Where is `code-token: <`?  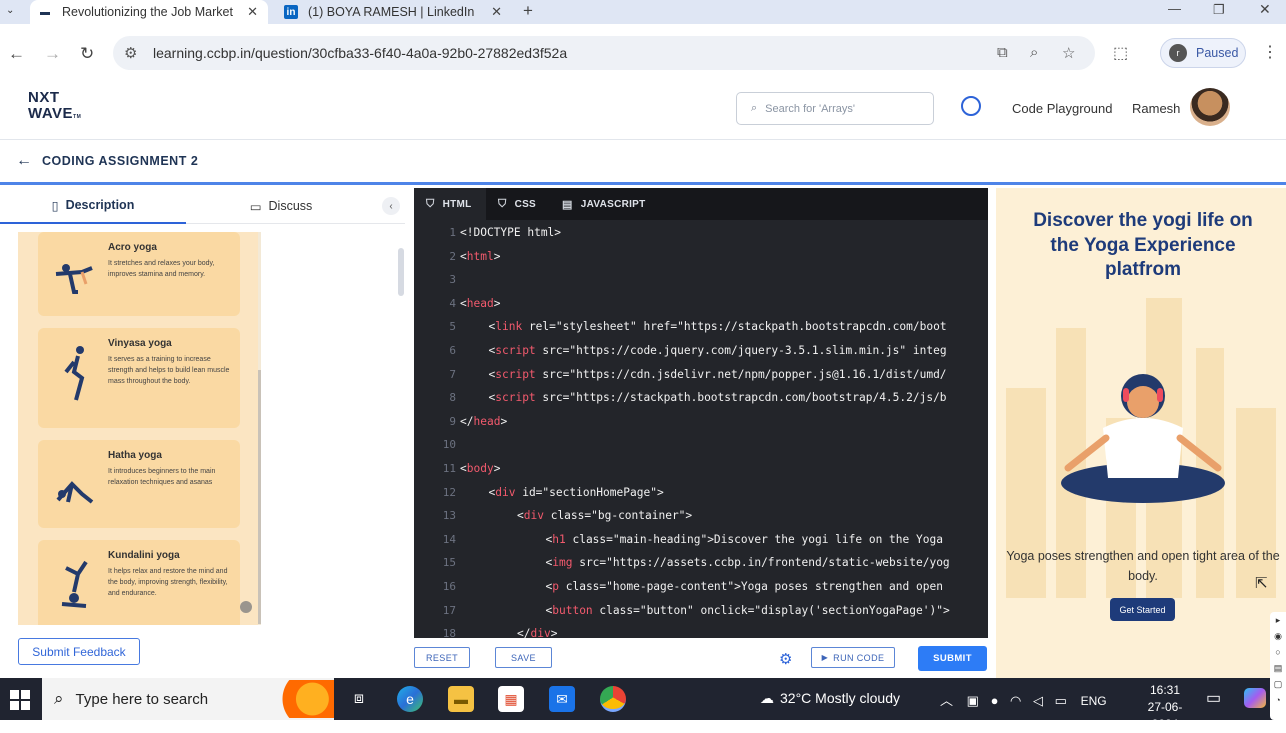 code-token: < is located at coordinates (520, 516).